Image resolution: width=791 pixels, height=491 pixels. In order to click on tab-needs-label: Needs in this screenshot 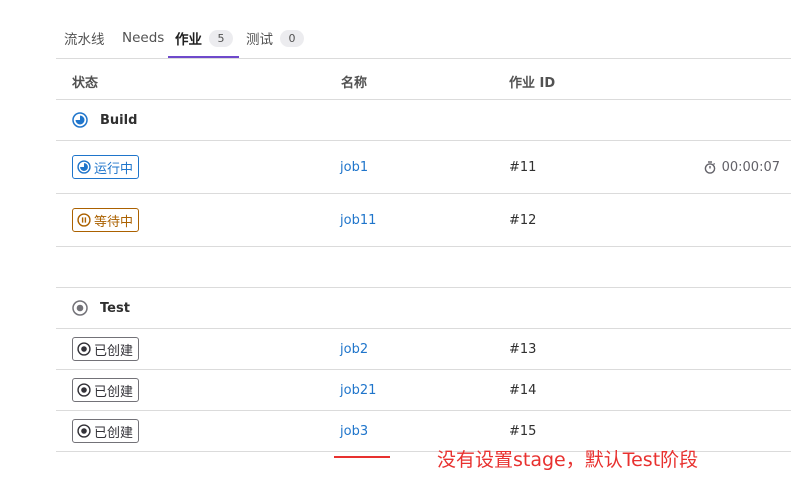, I will do `click(143, 38)`.